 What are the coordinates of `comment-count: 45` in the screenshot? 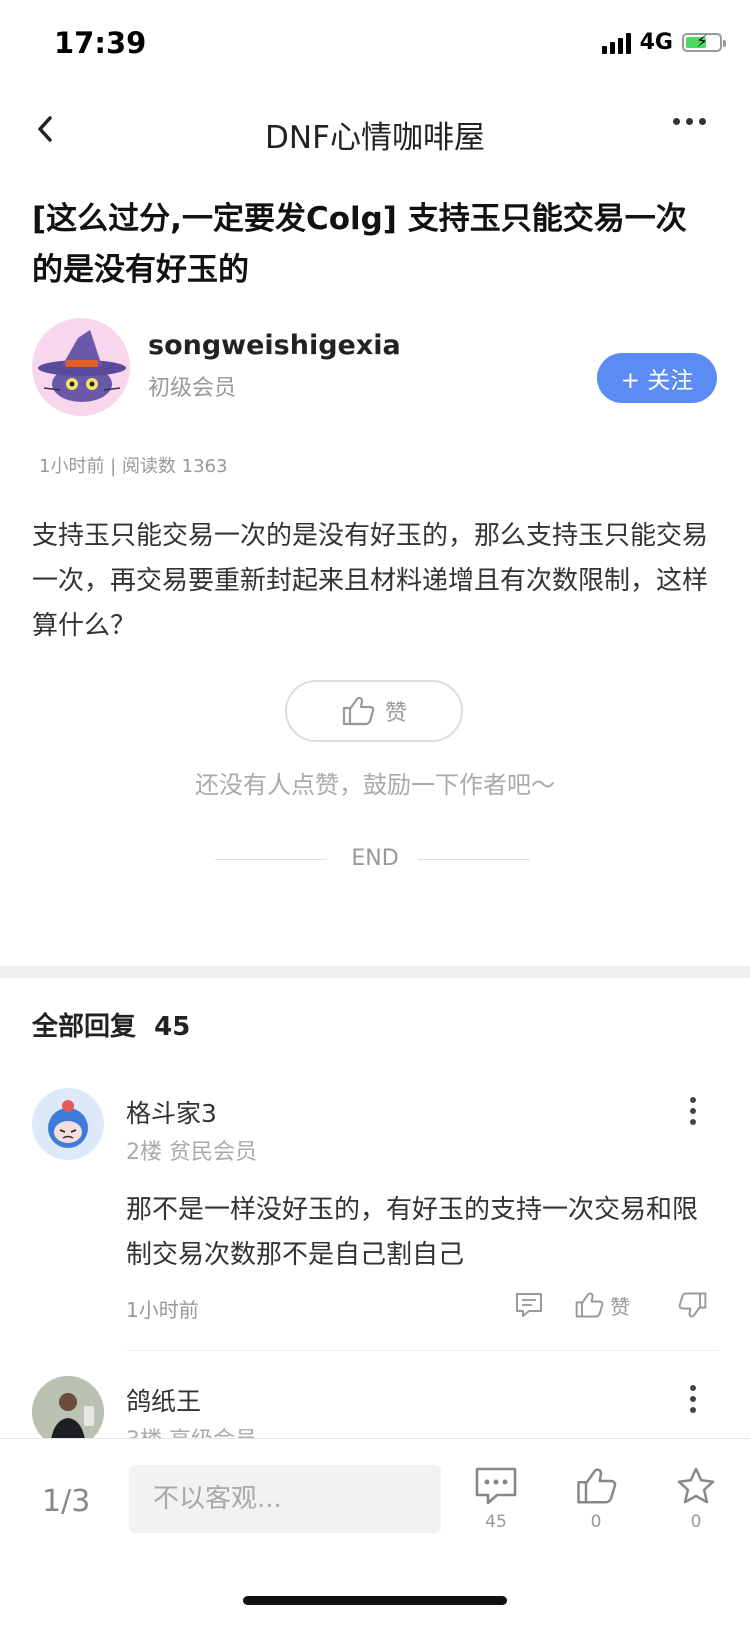 It's located at (496, 1522).